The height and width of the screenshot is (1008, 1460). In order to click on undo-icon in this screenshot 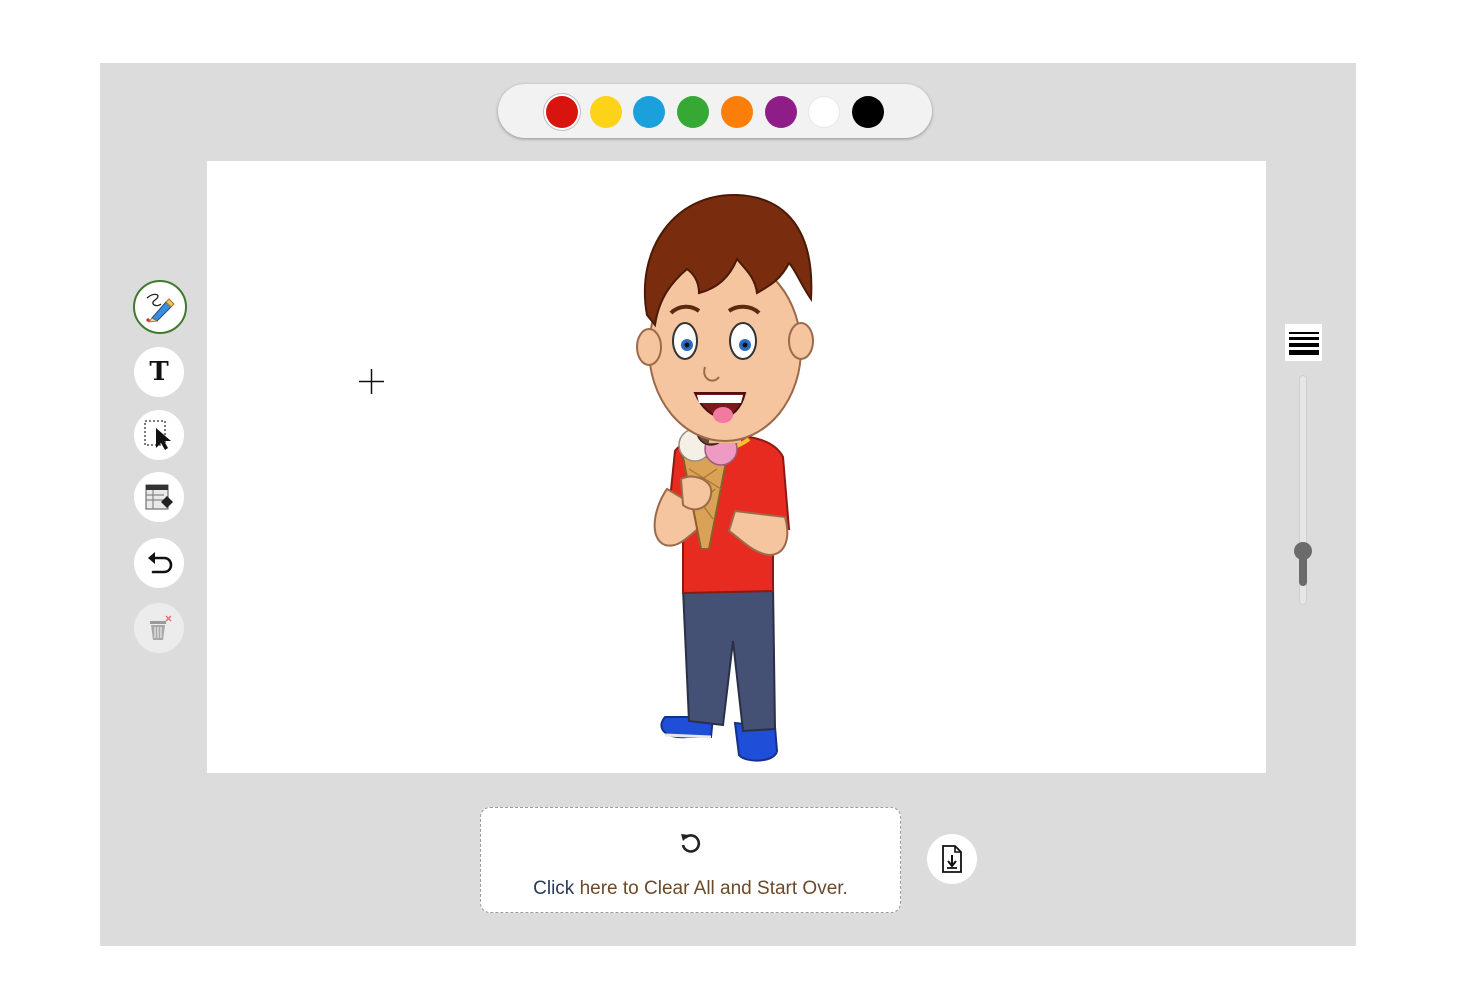, I will do `click(160, 563)`.